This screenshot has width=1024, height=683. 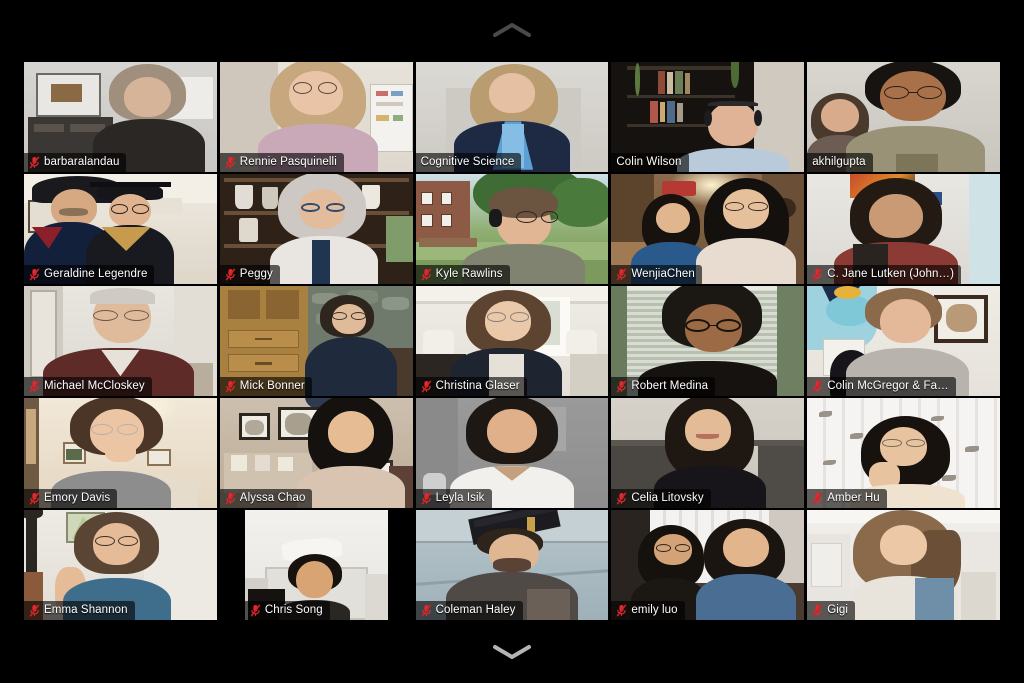 What do you see at coordinates (316, 117) in the screenshot?
I see `participant-tile: Rennie Pasquinelli` at bounding box center [316, 117].